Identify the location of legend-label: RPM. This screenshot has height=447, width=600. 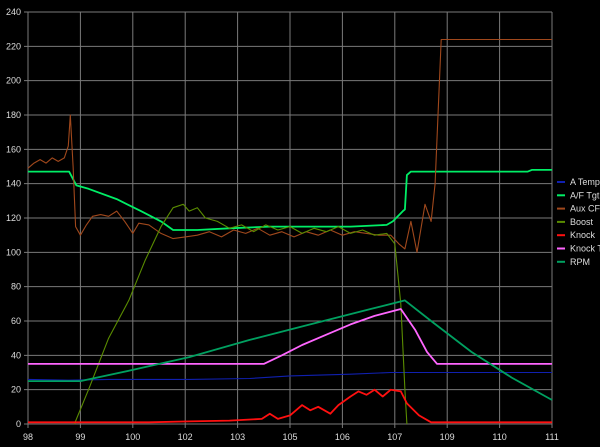
(580, 262).